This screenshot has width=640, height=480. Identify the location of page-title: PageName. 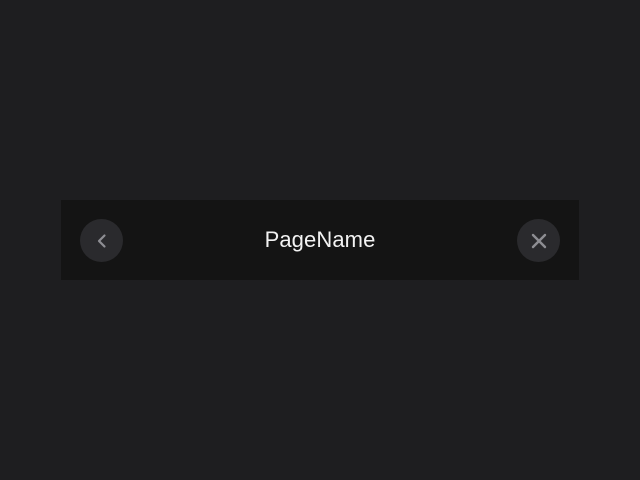
(320, 239).